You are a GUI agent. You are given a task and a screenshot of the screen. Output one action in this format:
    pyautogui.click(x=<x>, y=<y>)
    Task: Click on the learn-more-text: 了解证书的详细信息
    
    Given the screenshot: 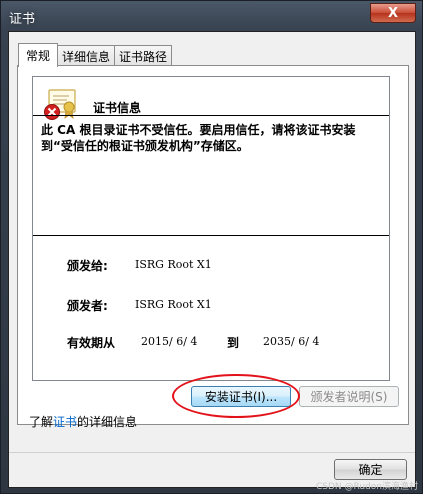 What is the action you would take?
    pyautogui.click(x=83, y=421)
    